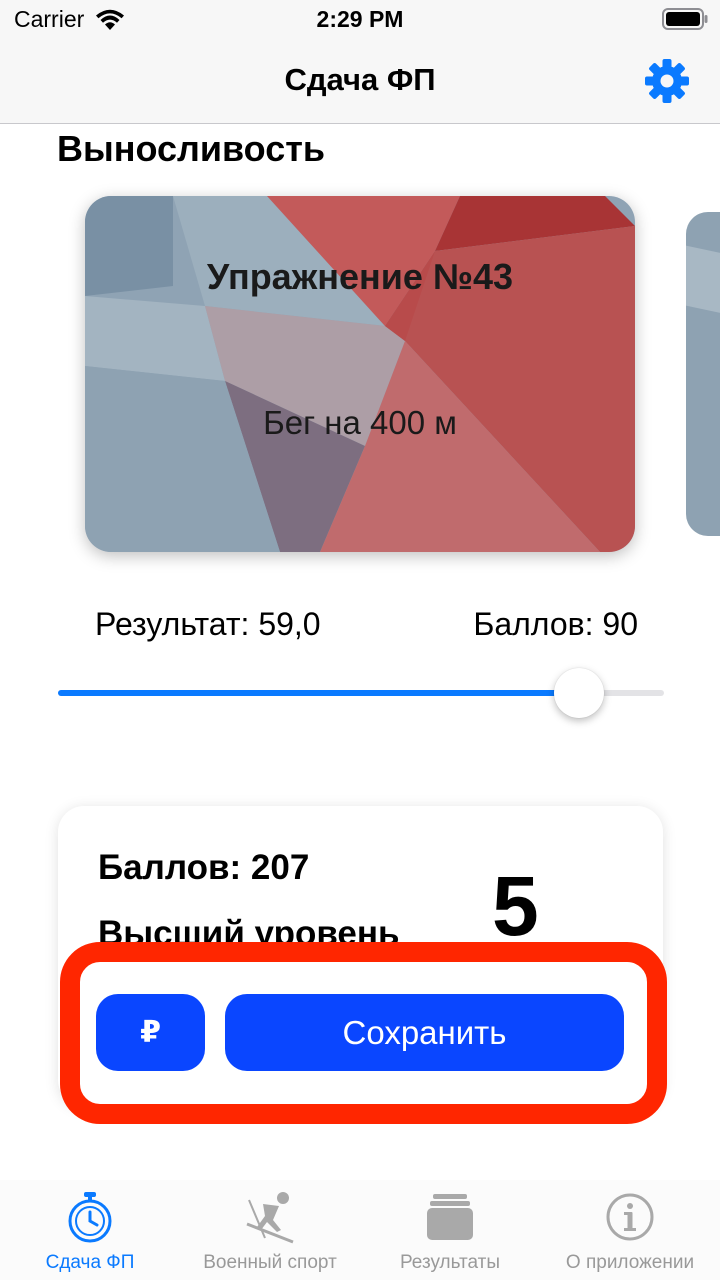 The image size is (720, 1280). What do you see at coordinates (450, 1217) in the screenshot?
I see `tray-stack-icon` at bounding box center [450, 1217].